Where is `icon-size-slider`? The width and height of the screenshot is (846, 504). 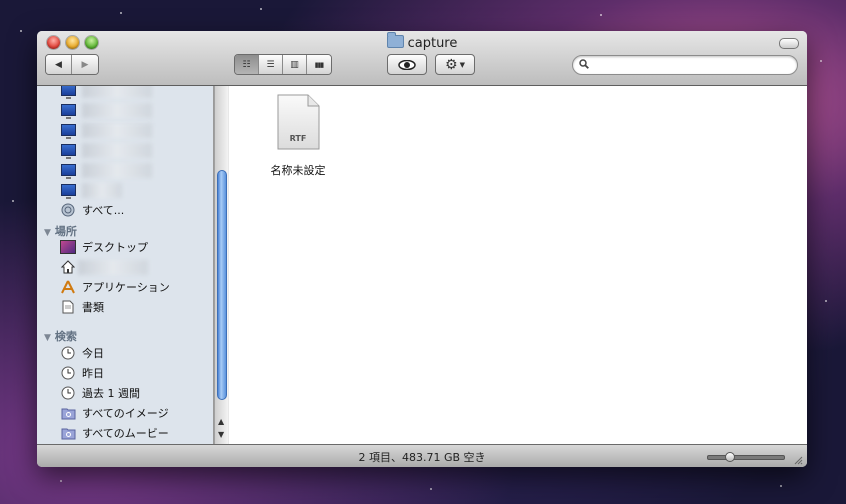
icon-size-slider is located at coordinates (746, 457).